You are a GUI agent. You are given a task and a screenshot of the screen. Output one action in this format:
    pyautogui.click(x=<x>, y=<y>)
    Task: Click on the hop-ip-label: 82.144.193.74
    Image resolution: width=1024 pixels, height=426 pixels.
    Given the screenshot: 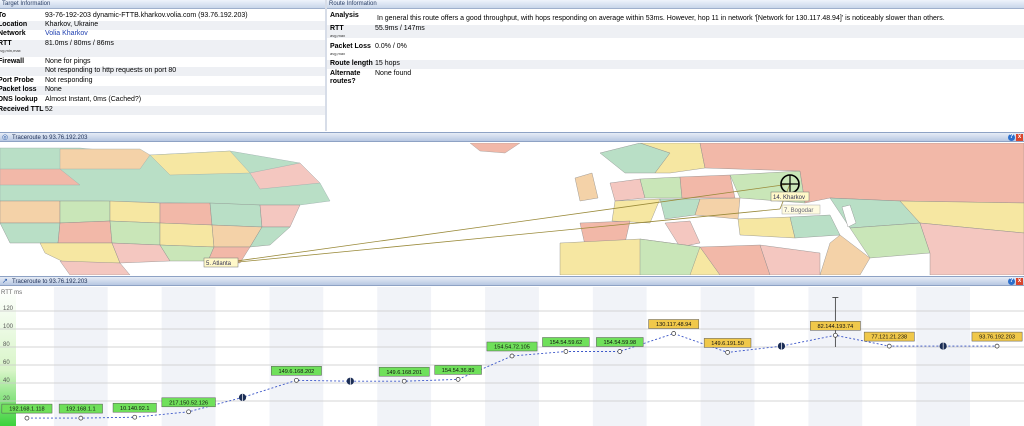 What is the action you would take?
    pyautogui.click(x=835, y=327)
    